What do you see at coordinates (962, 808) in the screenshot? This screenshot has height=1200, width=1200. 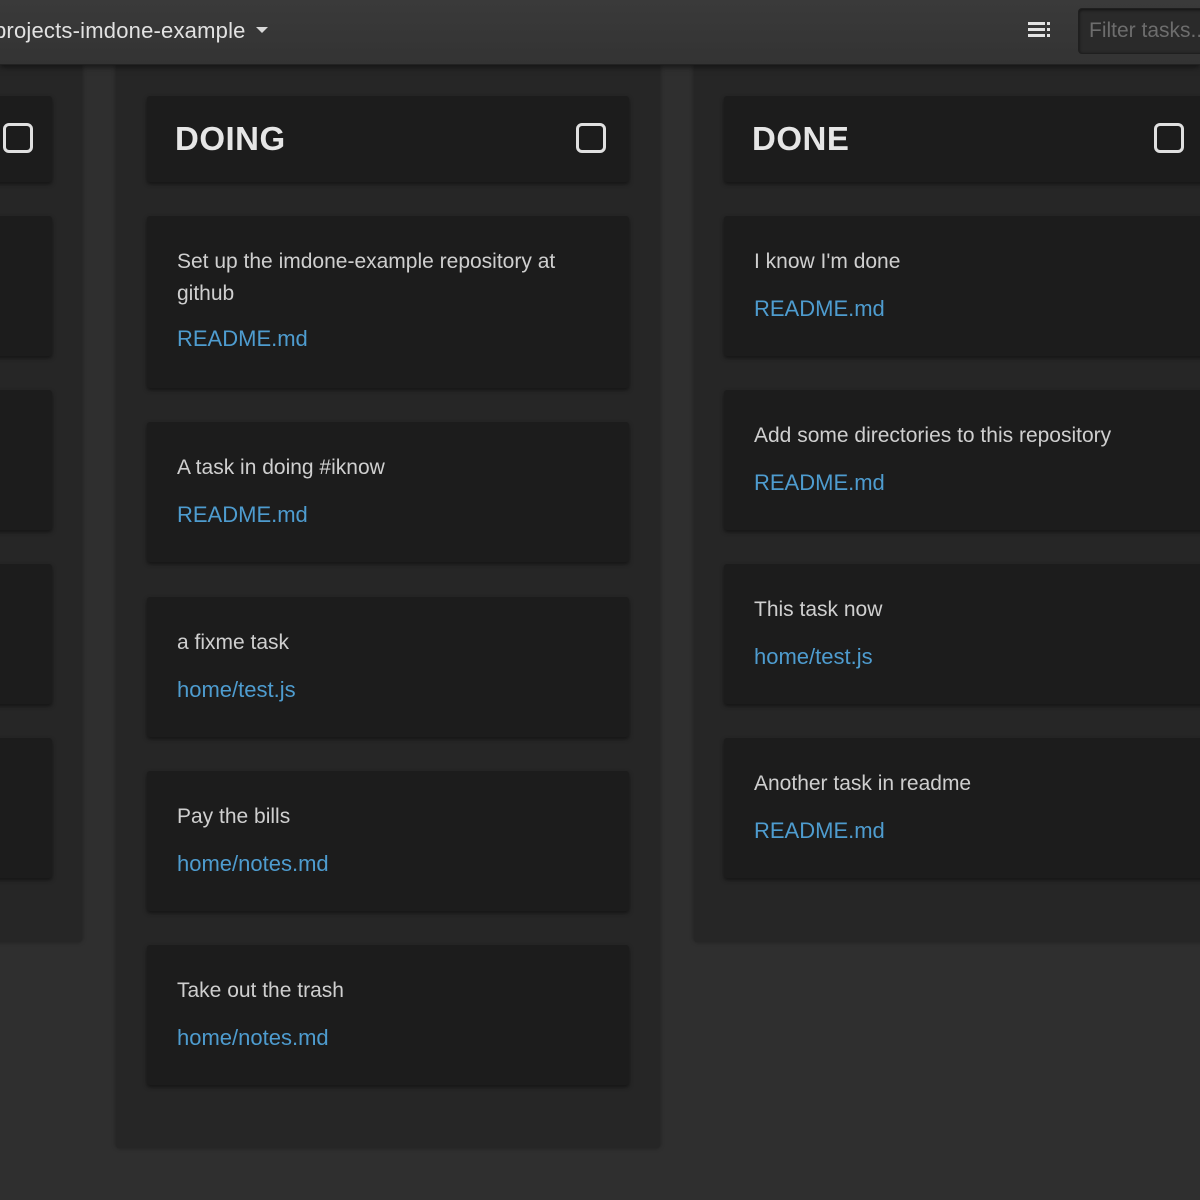 I see `task-card: Another task in readme README.md` at bounding box center [962, 808].